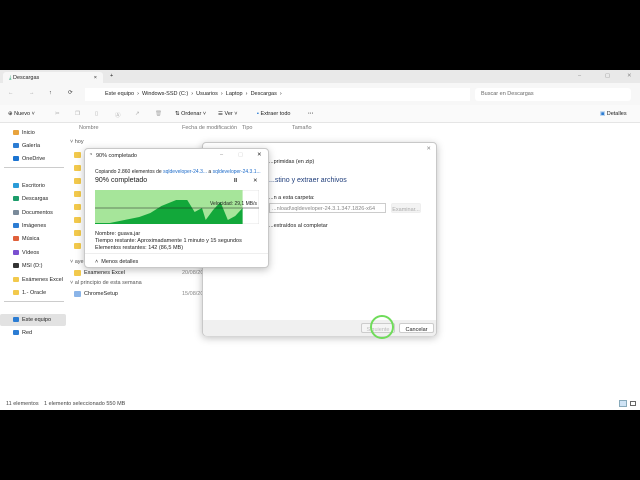  I want to click on back-button: ←, so click(11, 93).